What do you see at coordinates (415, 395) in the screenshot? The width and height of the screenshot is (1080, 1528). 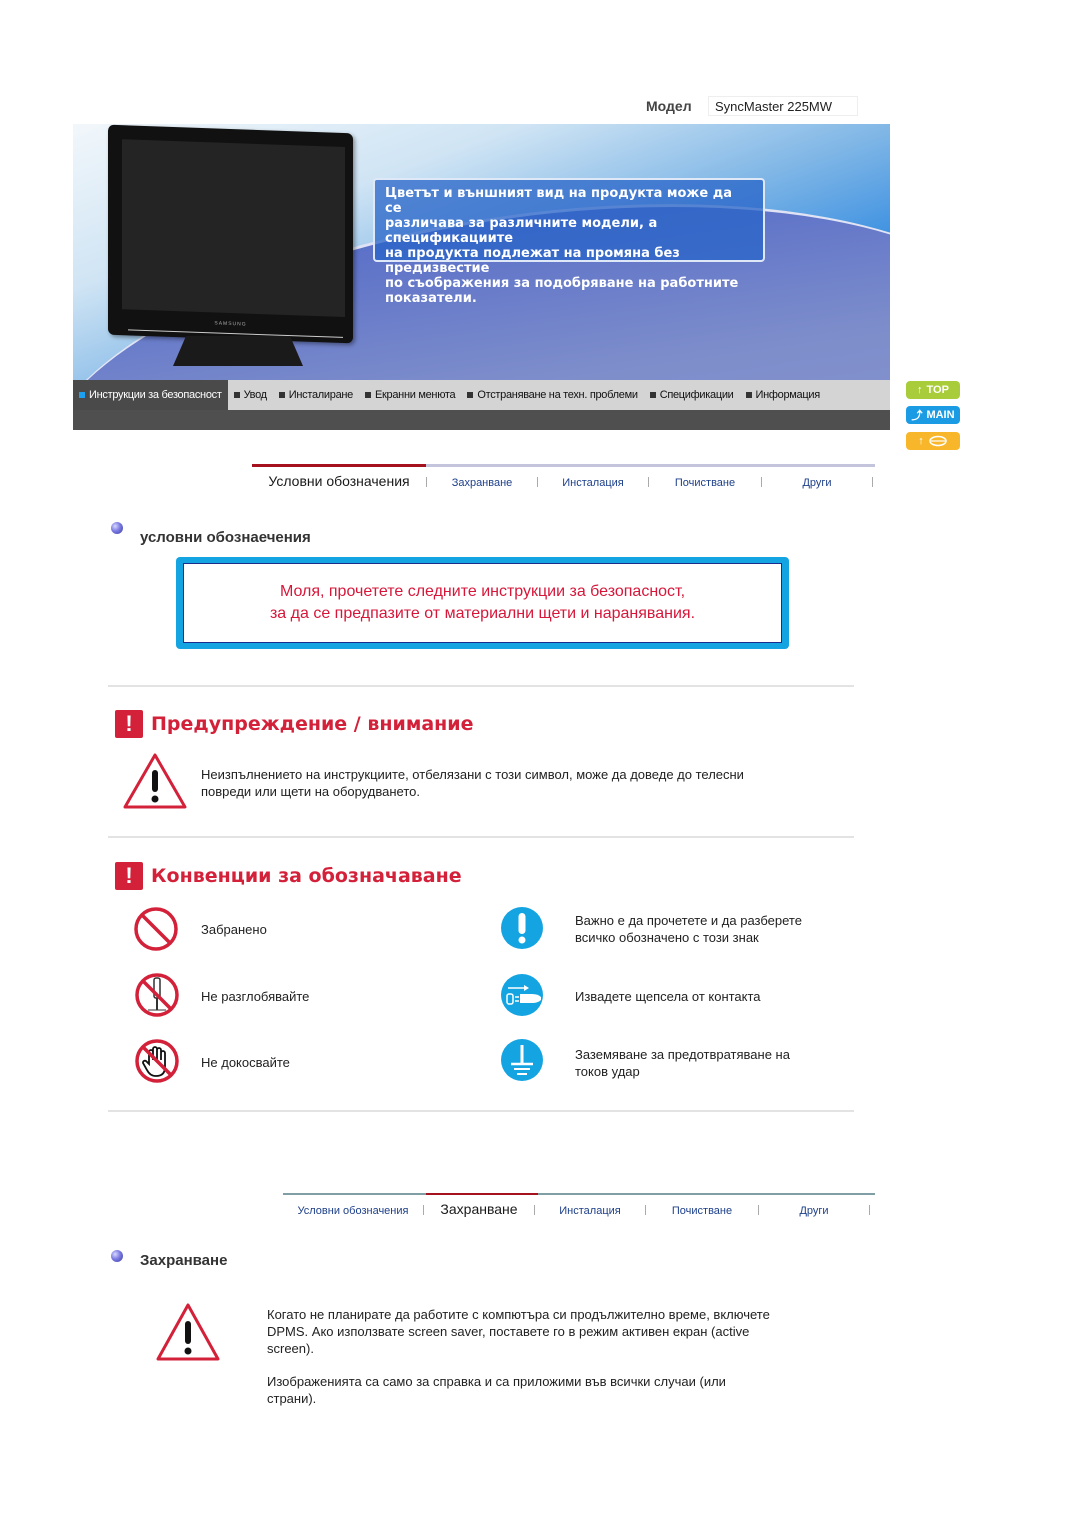 I see `nav-label: Екранни менюта` at bounding box center [415, 395].